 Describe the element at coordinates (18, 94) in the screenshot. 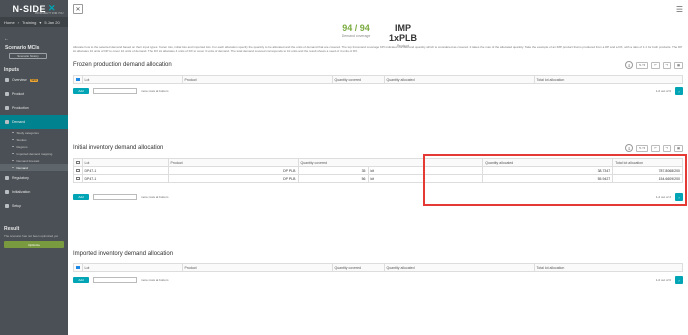

I see `sidebar-item-label: Product` at that location.